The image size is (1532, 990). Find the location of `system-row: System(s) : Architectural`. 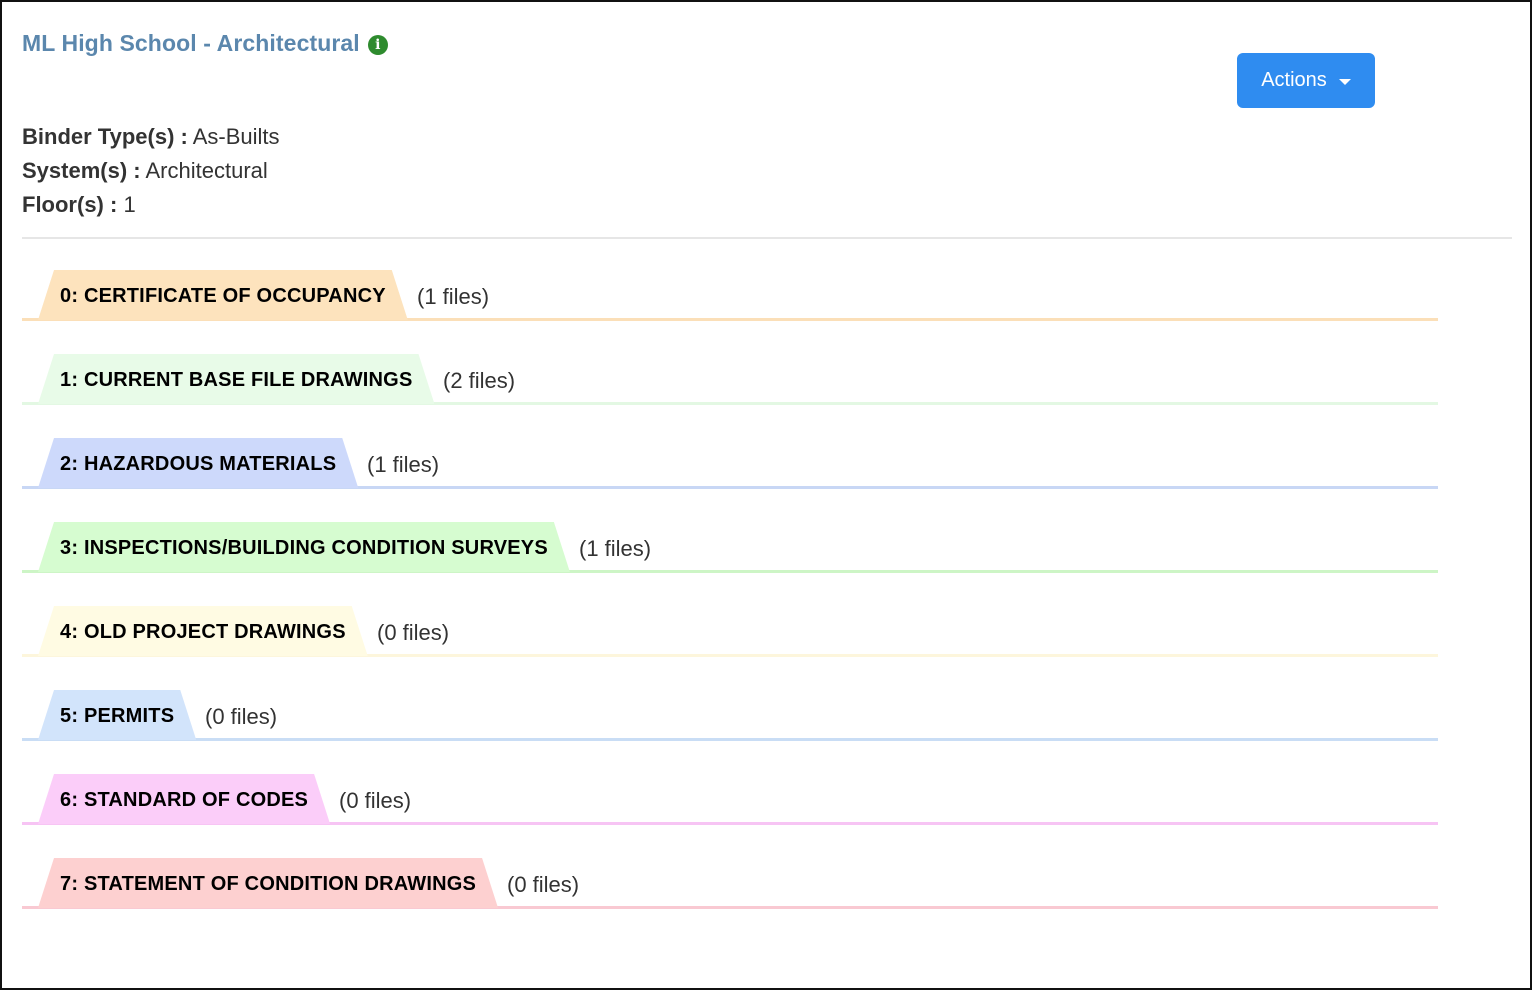

system-row: System(s) : Architectural is located at coordinates (151, 171).